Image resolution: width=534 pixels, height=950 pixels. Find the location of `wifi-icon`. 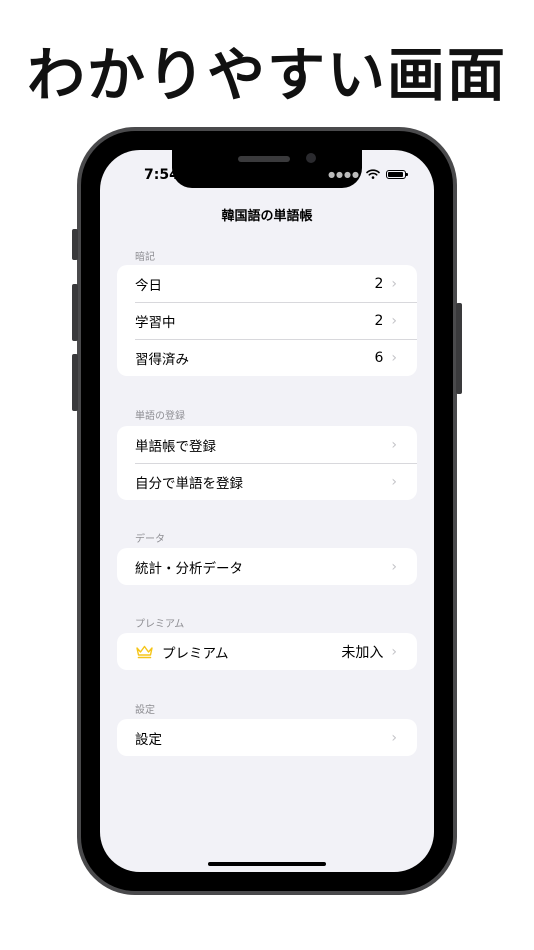

wifi-icon is located at coordinates (373, 174).